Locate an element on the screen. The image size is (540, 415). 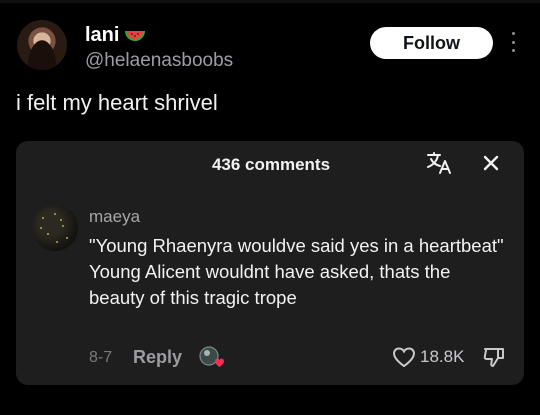
top-divider is located at coordinates (270, 1).